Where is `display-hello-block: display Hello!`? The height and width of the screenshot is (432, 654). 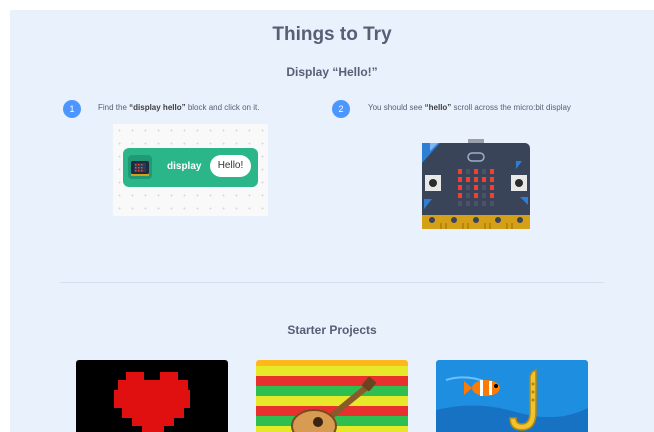 display-hello-block: display Hello! is located at coordinates (190, 167).